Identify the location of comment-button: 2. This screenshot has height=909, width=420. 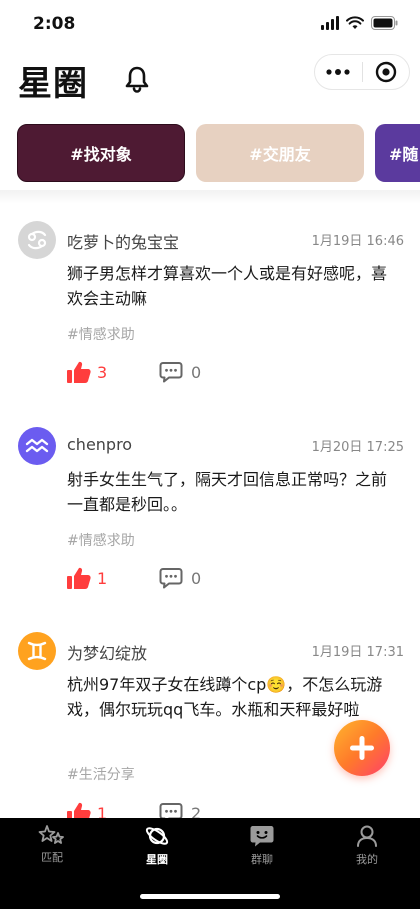
(180, 810).